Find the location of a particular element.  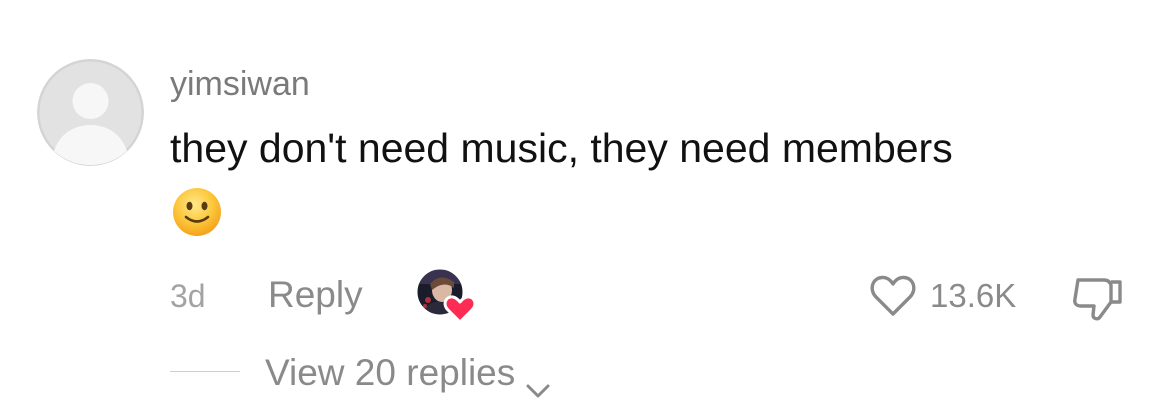

user-avatar is located at coordinates (90, 112).